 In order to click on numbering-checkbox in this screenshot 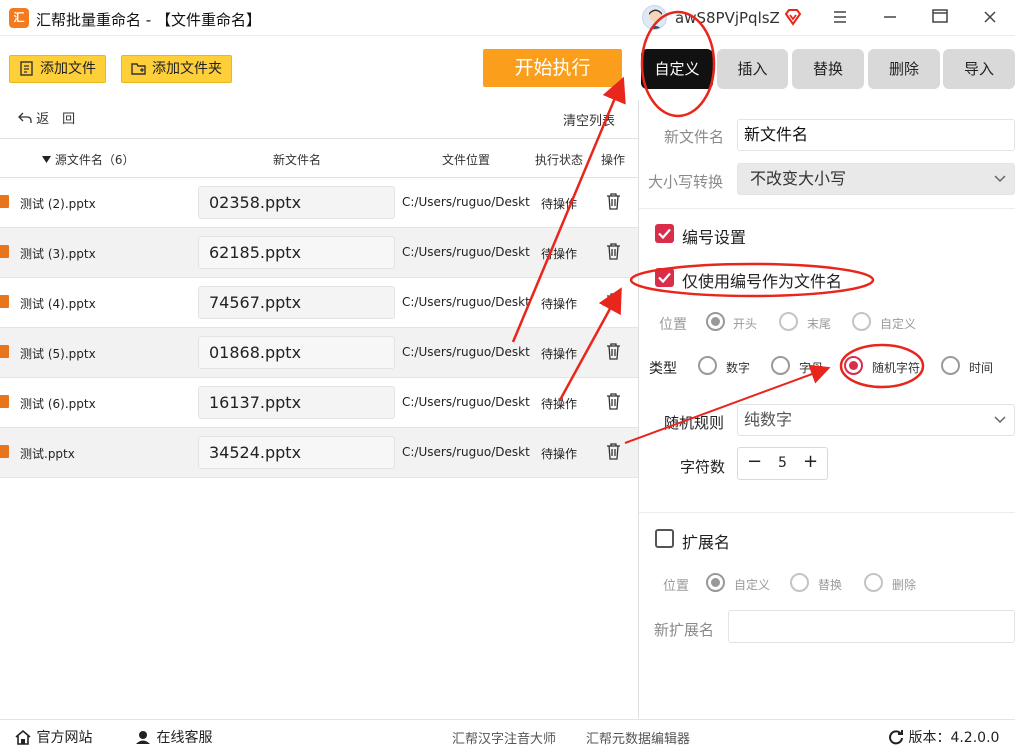, I will do `click(664, 233)`.